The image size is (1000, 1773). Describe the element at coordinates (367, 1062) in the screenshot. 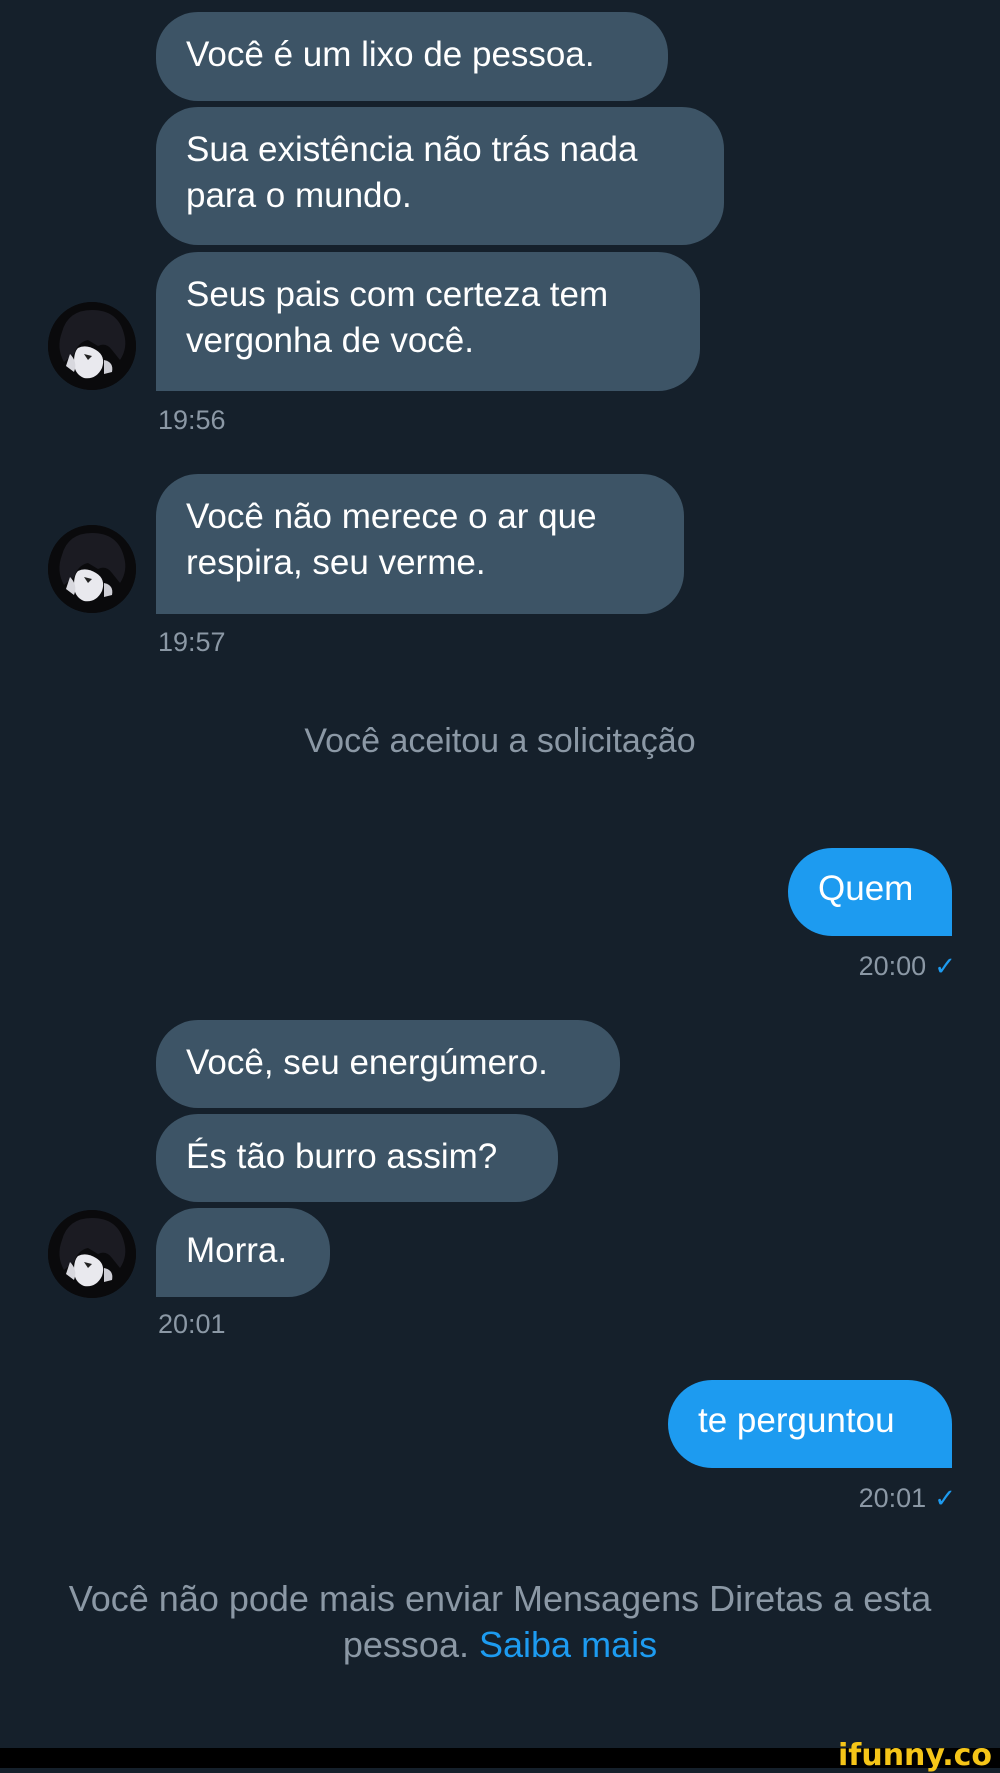

I see `message-text: Você, seu energúmero.` at that location.